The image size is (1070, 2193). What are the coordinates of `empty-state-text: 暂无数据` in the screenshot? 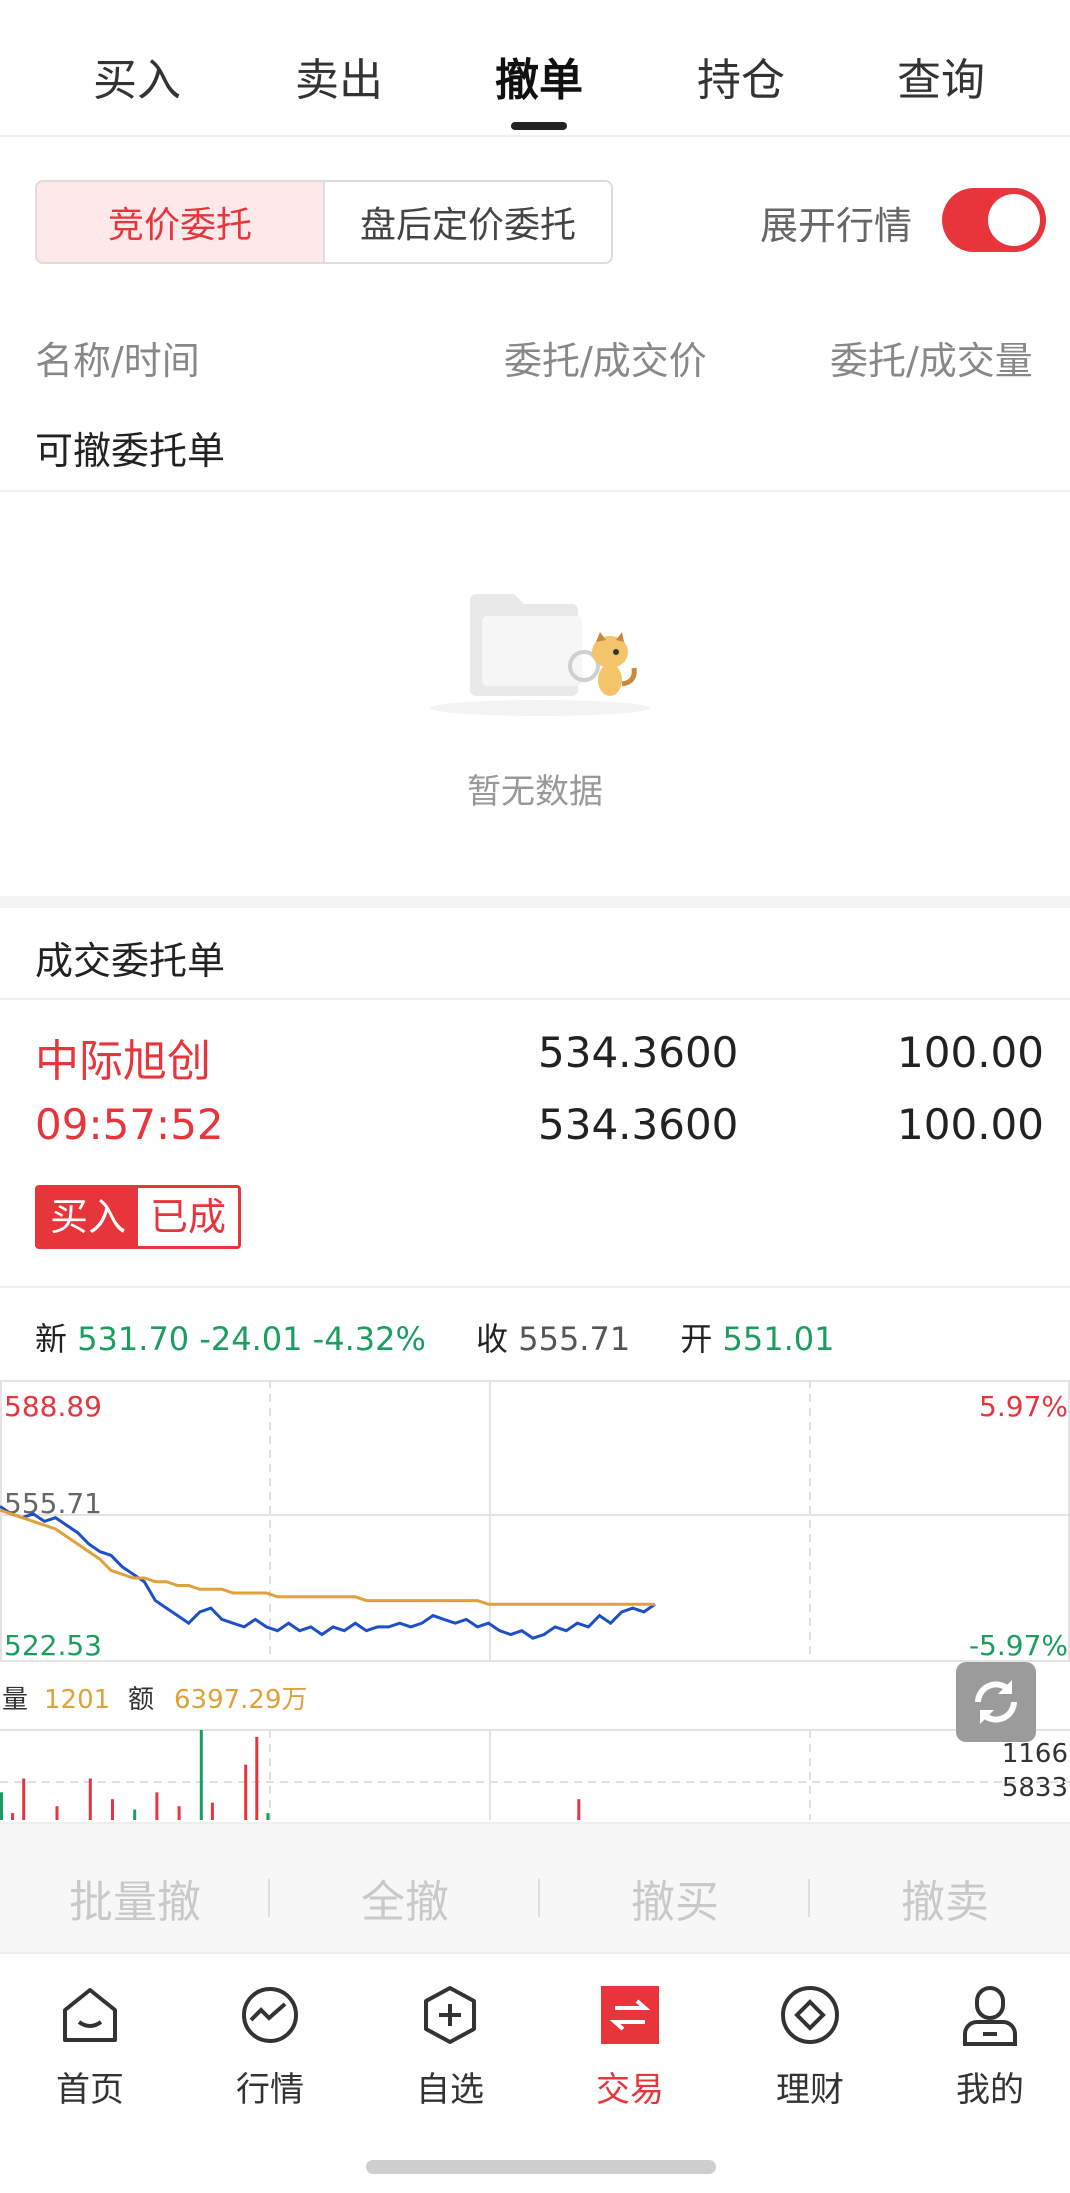 It's located at (535, 792).